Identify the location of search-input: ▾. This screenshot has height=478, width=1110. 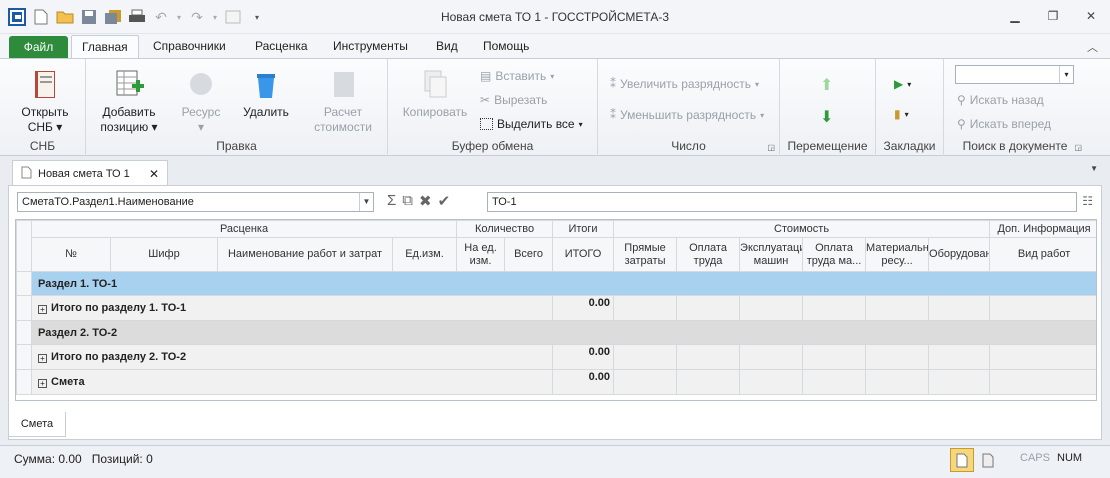
(1014, 74).